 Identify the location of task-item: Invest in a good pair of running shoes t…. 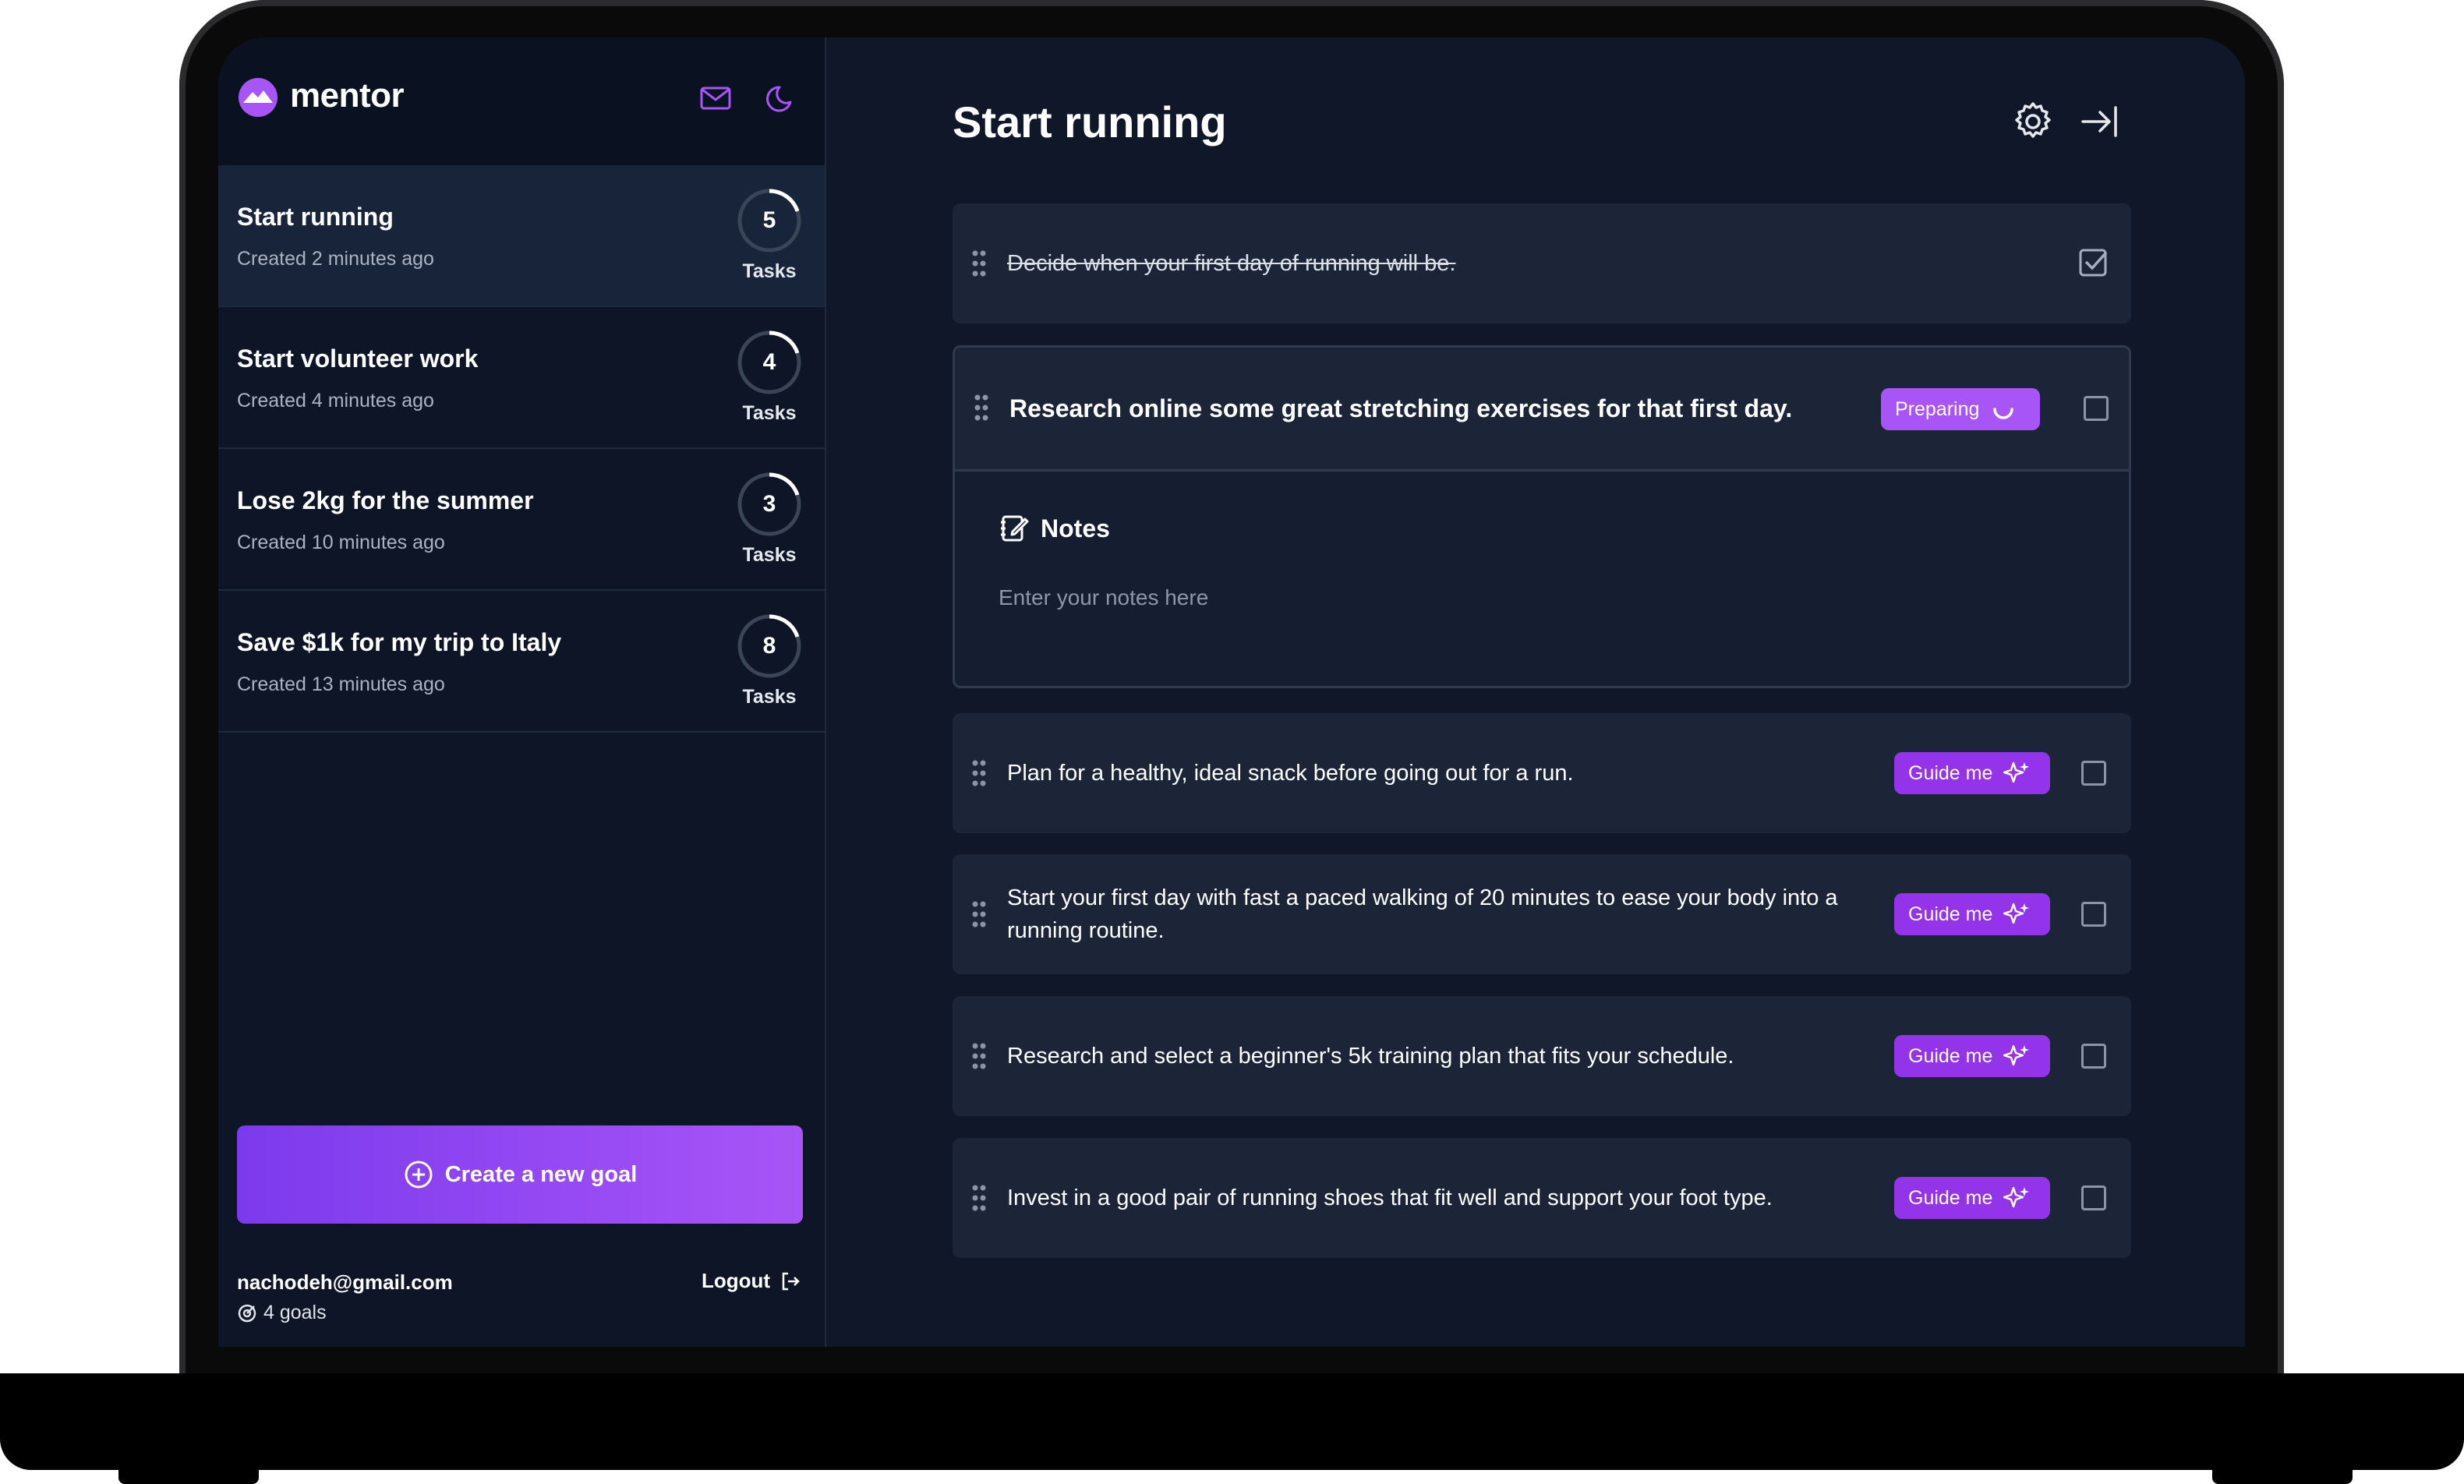
(1542, 1198).